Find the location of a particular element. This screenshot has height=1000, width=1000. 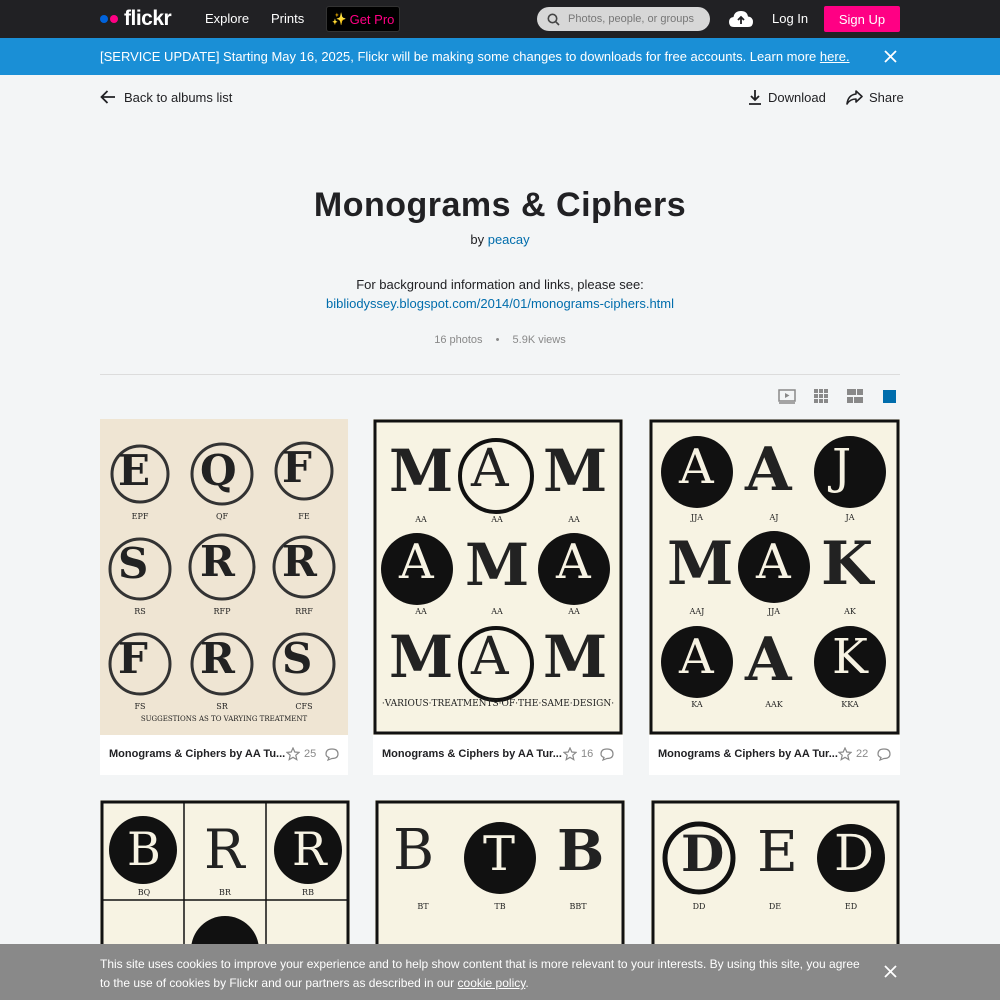

slideshow-view-button is located at coordinates (787, 396).